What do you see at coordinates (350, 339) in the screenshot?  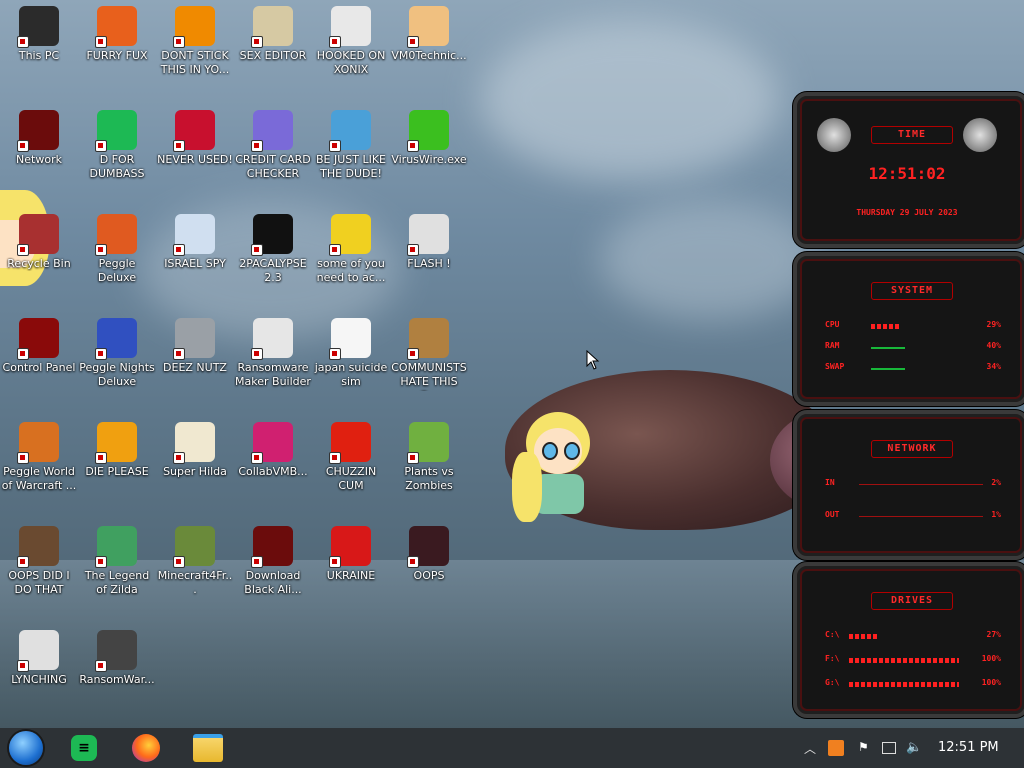 I see `japan-sim-icon` at bounding box center [350, 339].